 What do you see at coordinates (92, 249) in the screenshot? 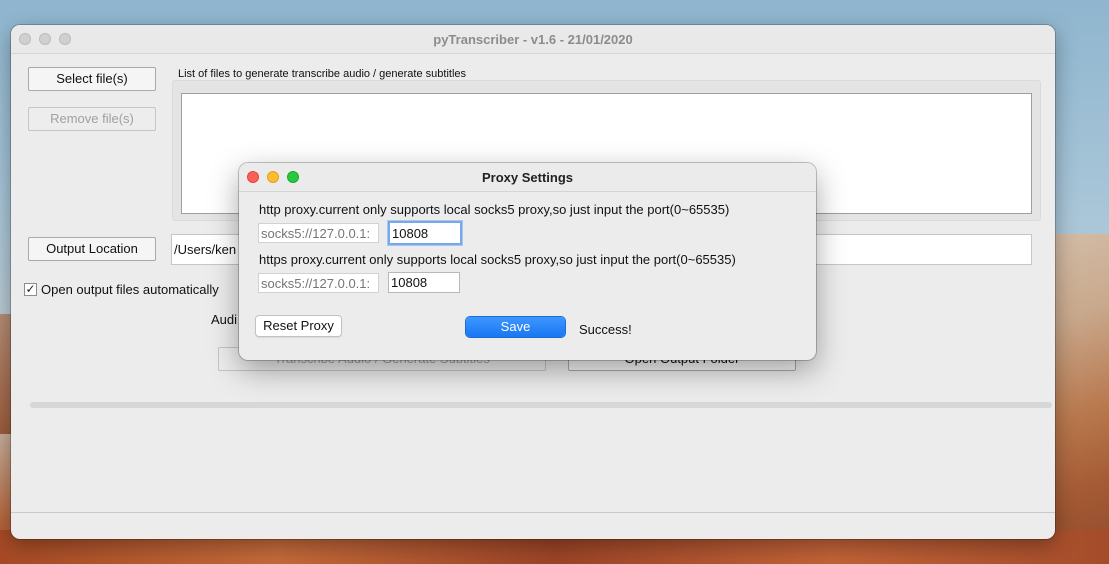
I see `output-location-button: Output Location` at bounding box center [92, 249].